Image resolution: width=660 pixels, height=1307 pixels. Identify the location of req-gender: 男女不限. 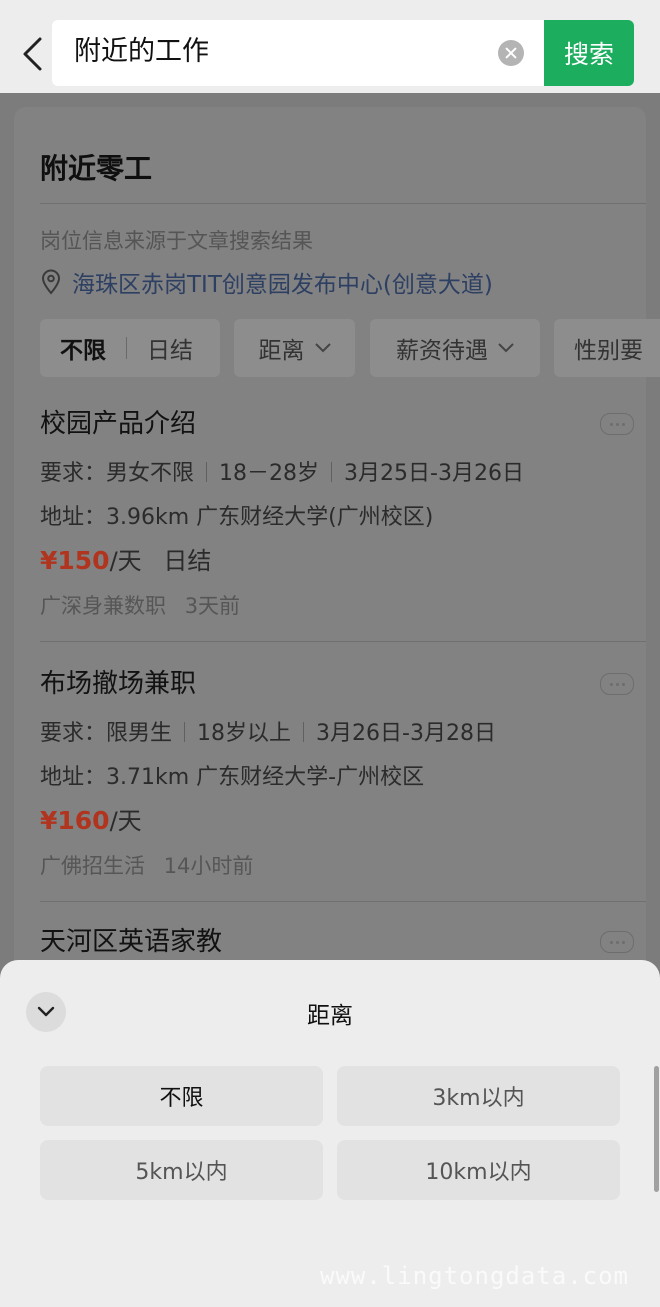
(150, 473).